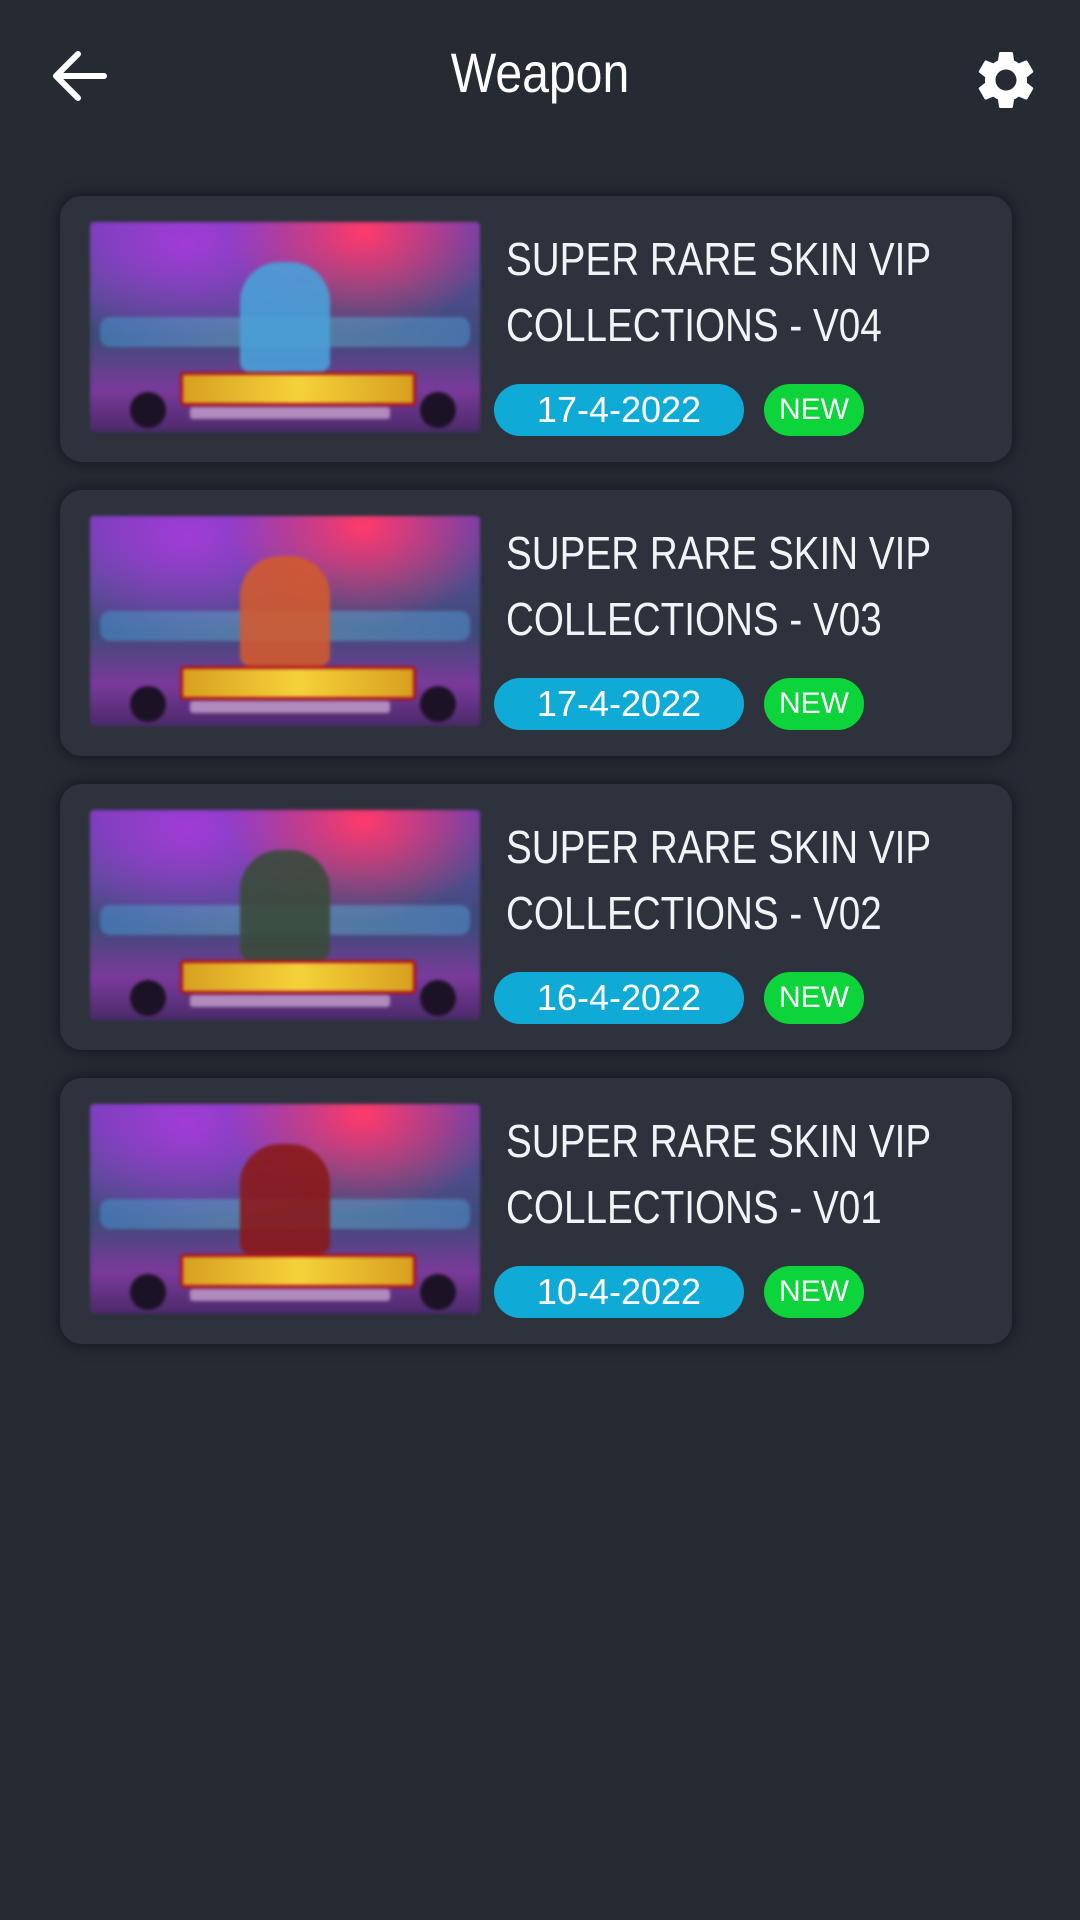  Describe the element at coordinates (694, 1207) in the screenshot. I see `item-title-line2: COLLECTIONS - V01` at that location.